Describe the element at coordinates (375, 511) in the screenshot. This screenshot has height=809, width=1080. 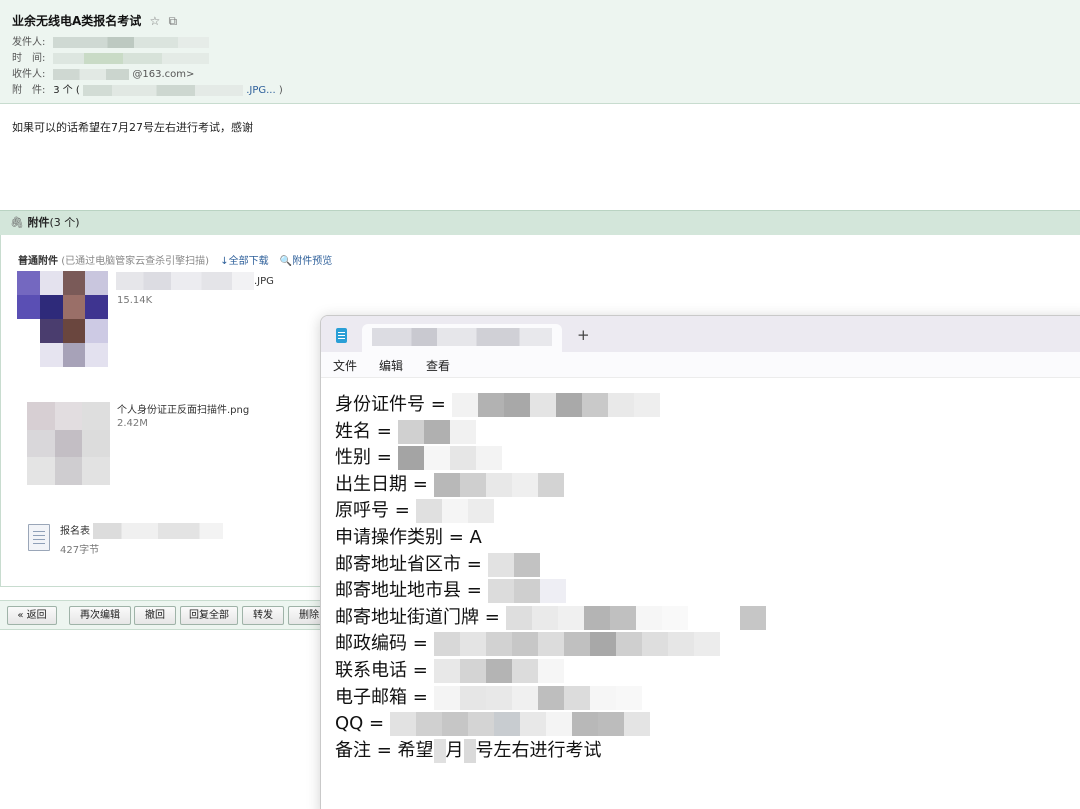
I see `line-label: 原呼号 =` at that location.